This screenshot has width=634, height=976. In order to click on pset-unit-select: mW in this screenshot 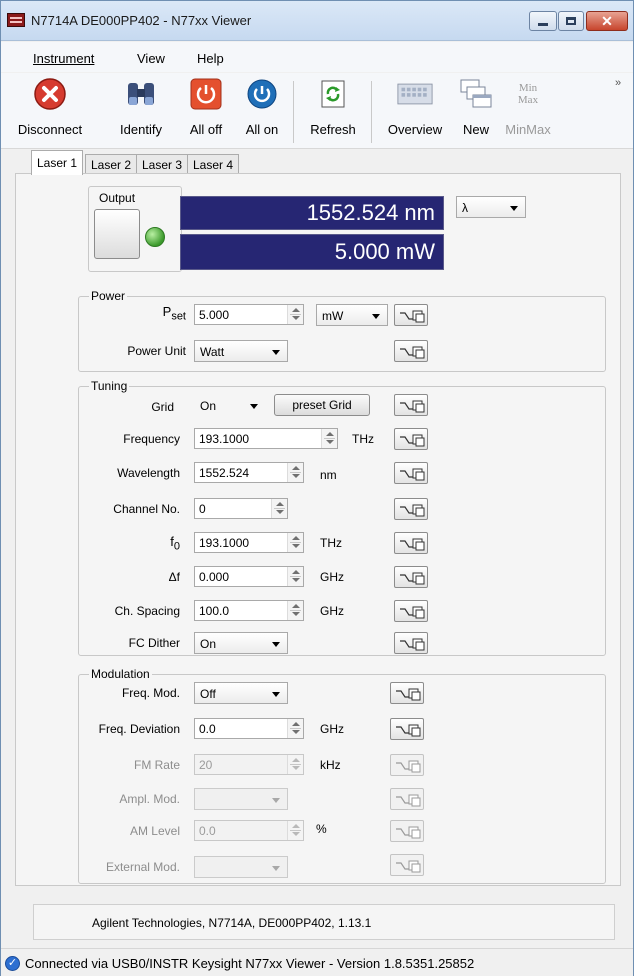, I will do `click(352, 315)`.